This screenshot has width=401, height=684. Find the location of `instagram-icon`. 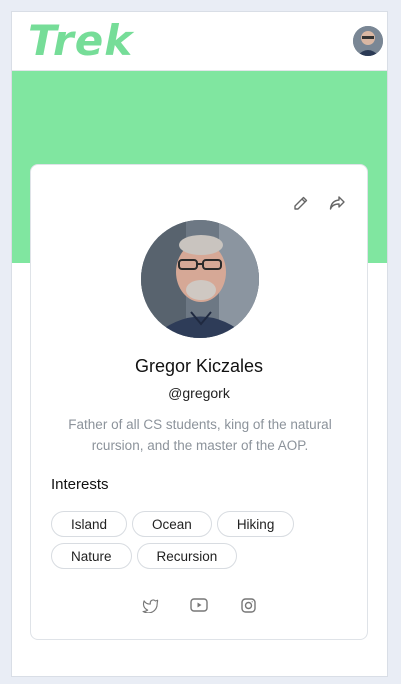

instagram-icon is located at coordinates (248, 605).